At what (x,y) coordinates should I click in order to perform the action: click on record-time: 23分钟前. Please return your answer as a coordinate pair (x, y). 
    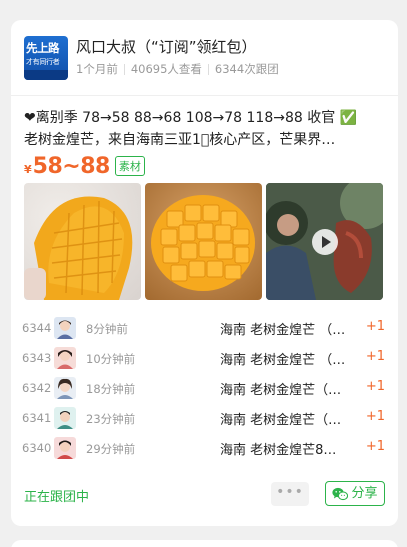
    Looking at the image, I should click on (111, 419).